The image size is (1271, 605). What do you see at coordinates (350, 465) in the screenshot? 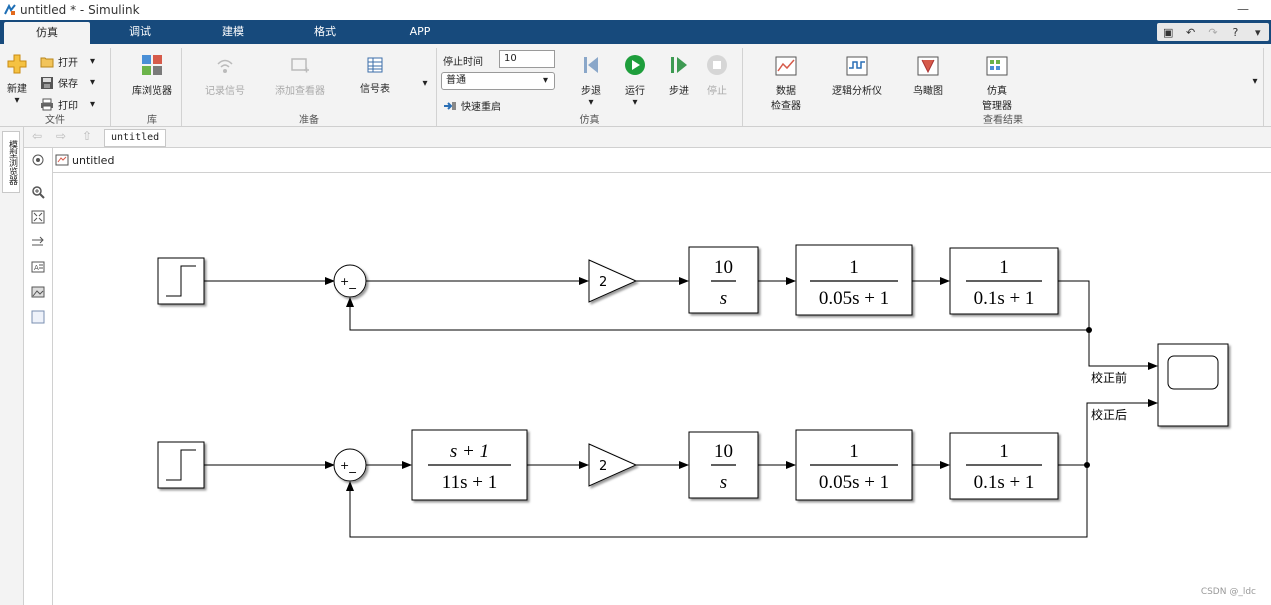
I see `sum-block-bottom: + −` at bounding box center [350, 465].